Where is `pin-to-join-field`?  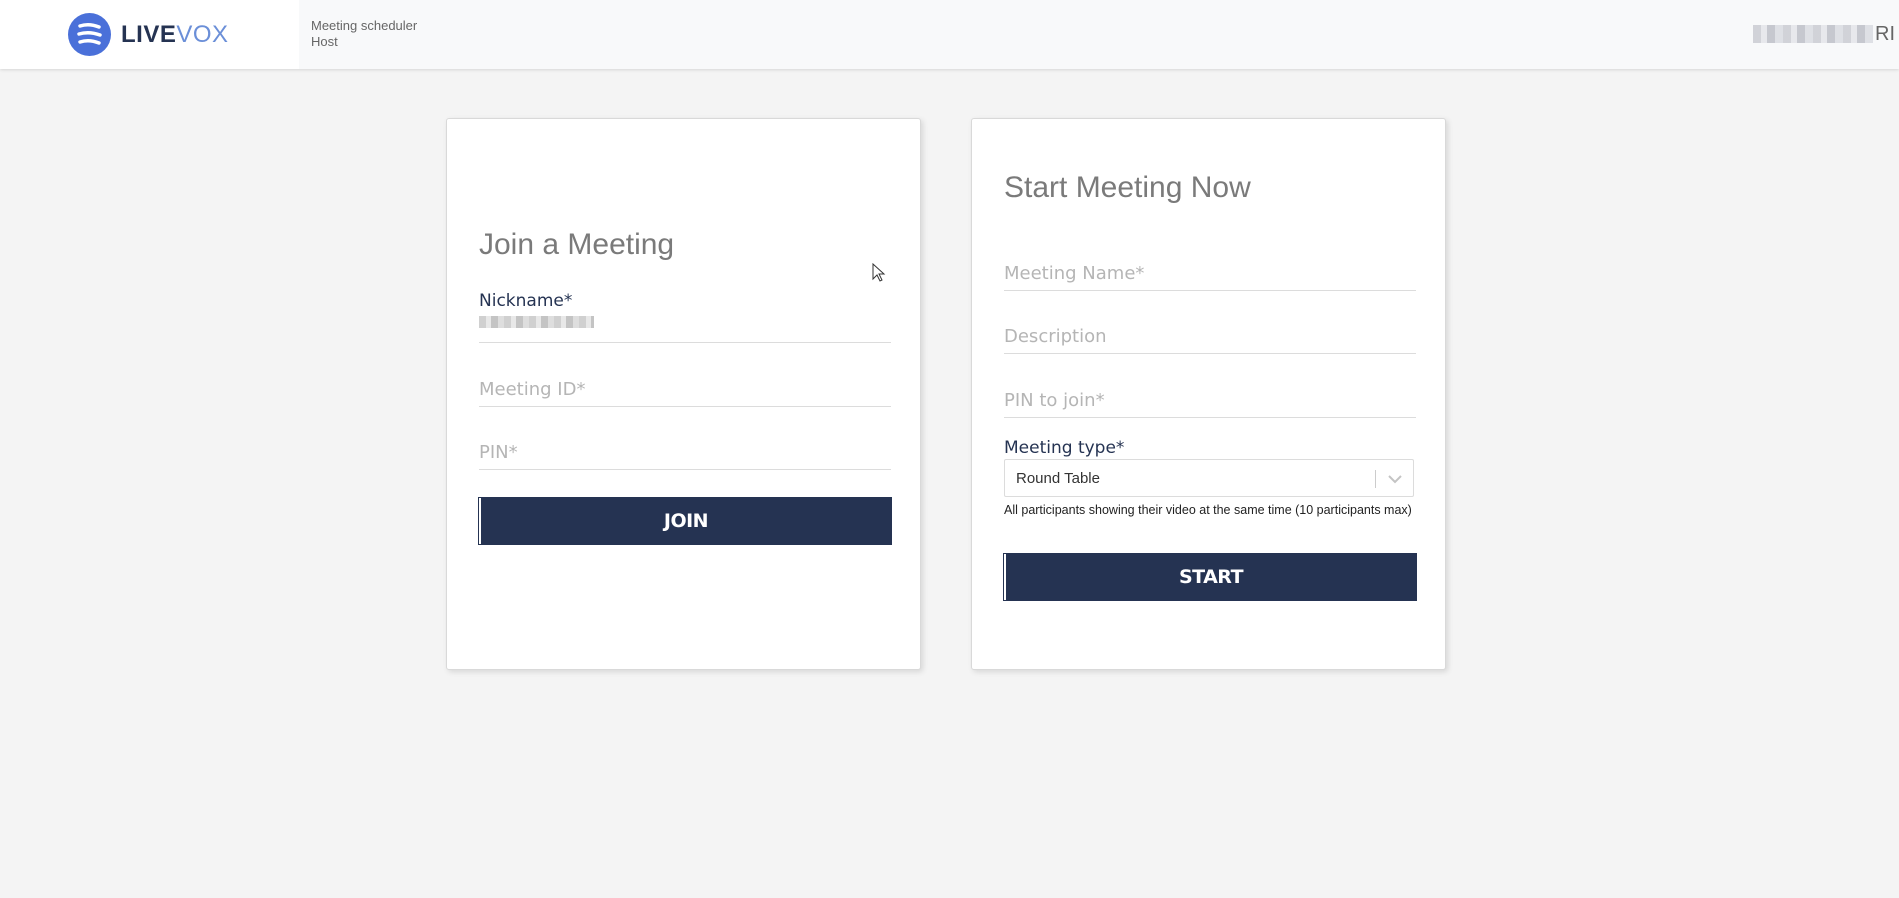 pin-to-join-field is located at coordinates (1210, 401).